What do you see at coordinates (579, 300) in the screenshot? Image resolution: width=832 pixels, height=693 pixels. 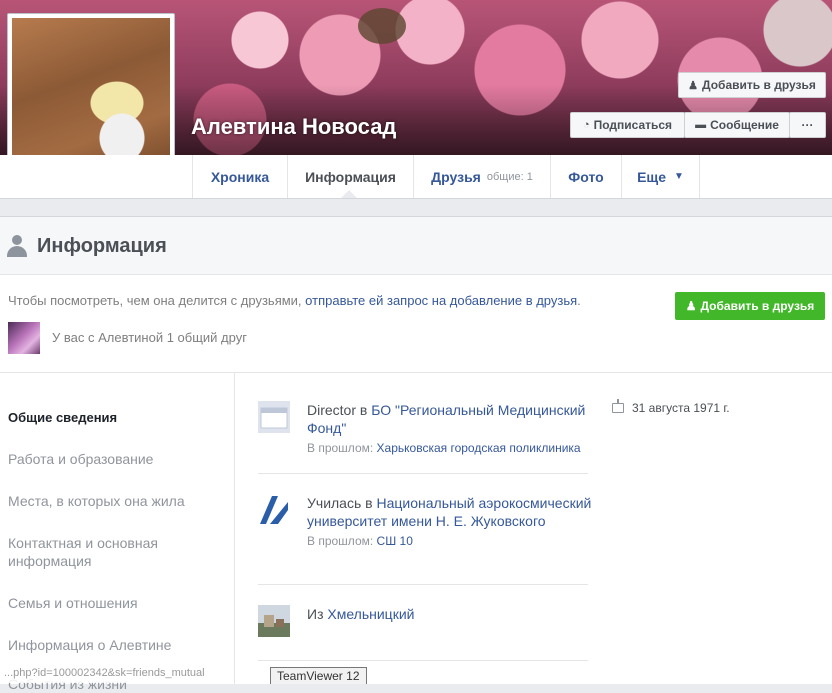 I see `notice-end: .` at bounding box center [579, 300].